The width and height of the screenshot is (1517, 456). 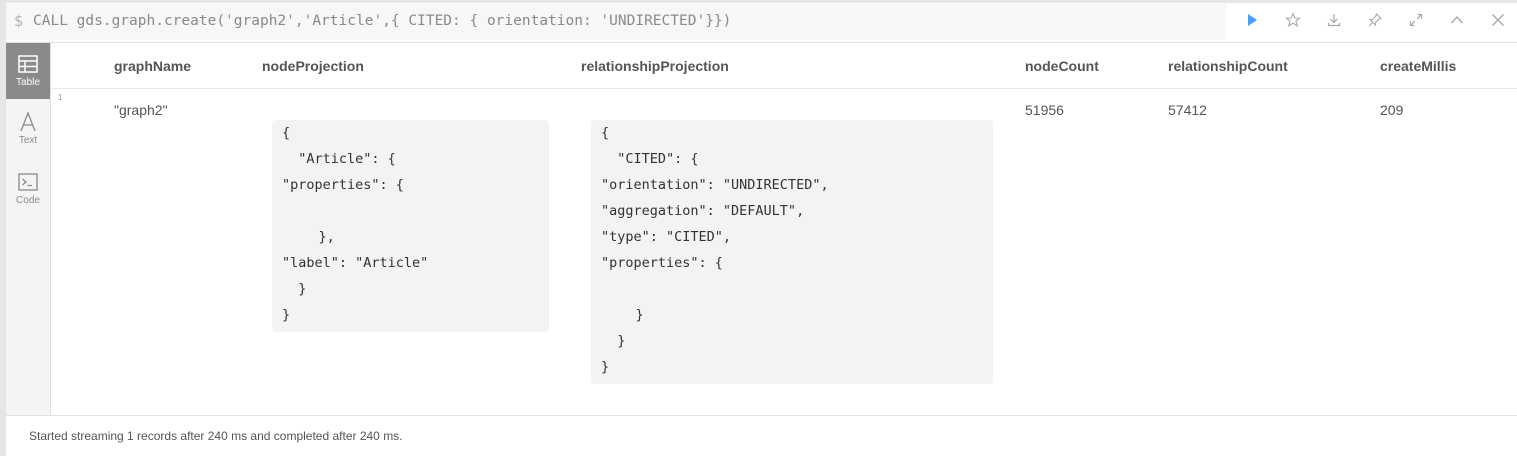 What do you see at coordinates (761, 42) in the screenshot?
I see `editor-divider` at bounding box center [761, 42].